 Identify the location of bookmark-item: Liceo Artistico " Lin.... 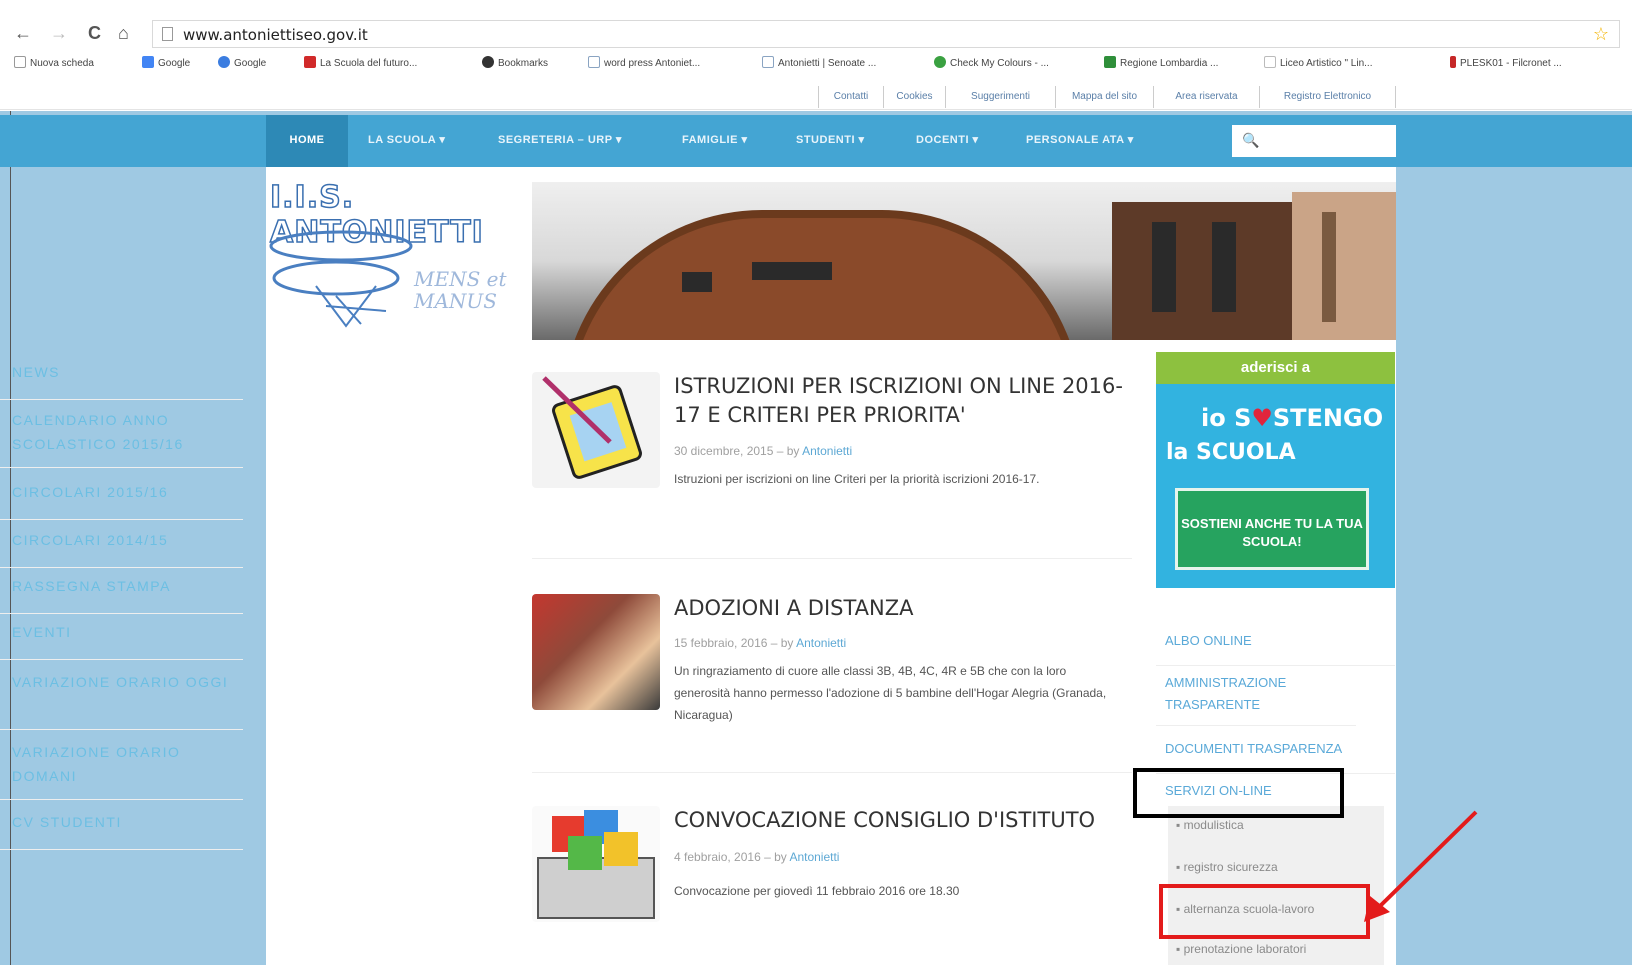
(1318, 62).